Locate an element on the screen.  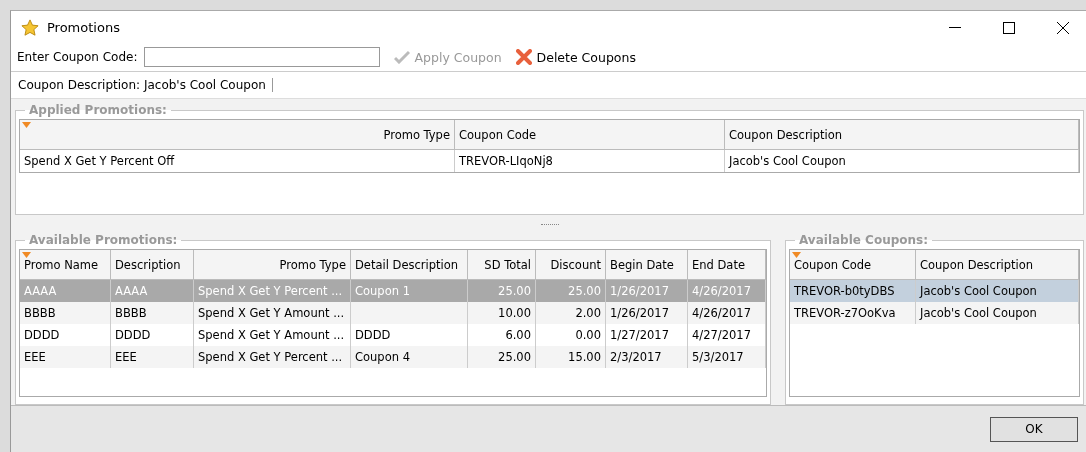
coupon-code-label: Enter Coupon Code: is located at coordinates (77, 57).